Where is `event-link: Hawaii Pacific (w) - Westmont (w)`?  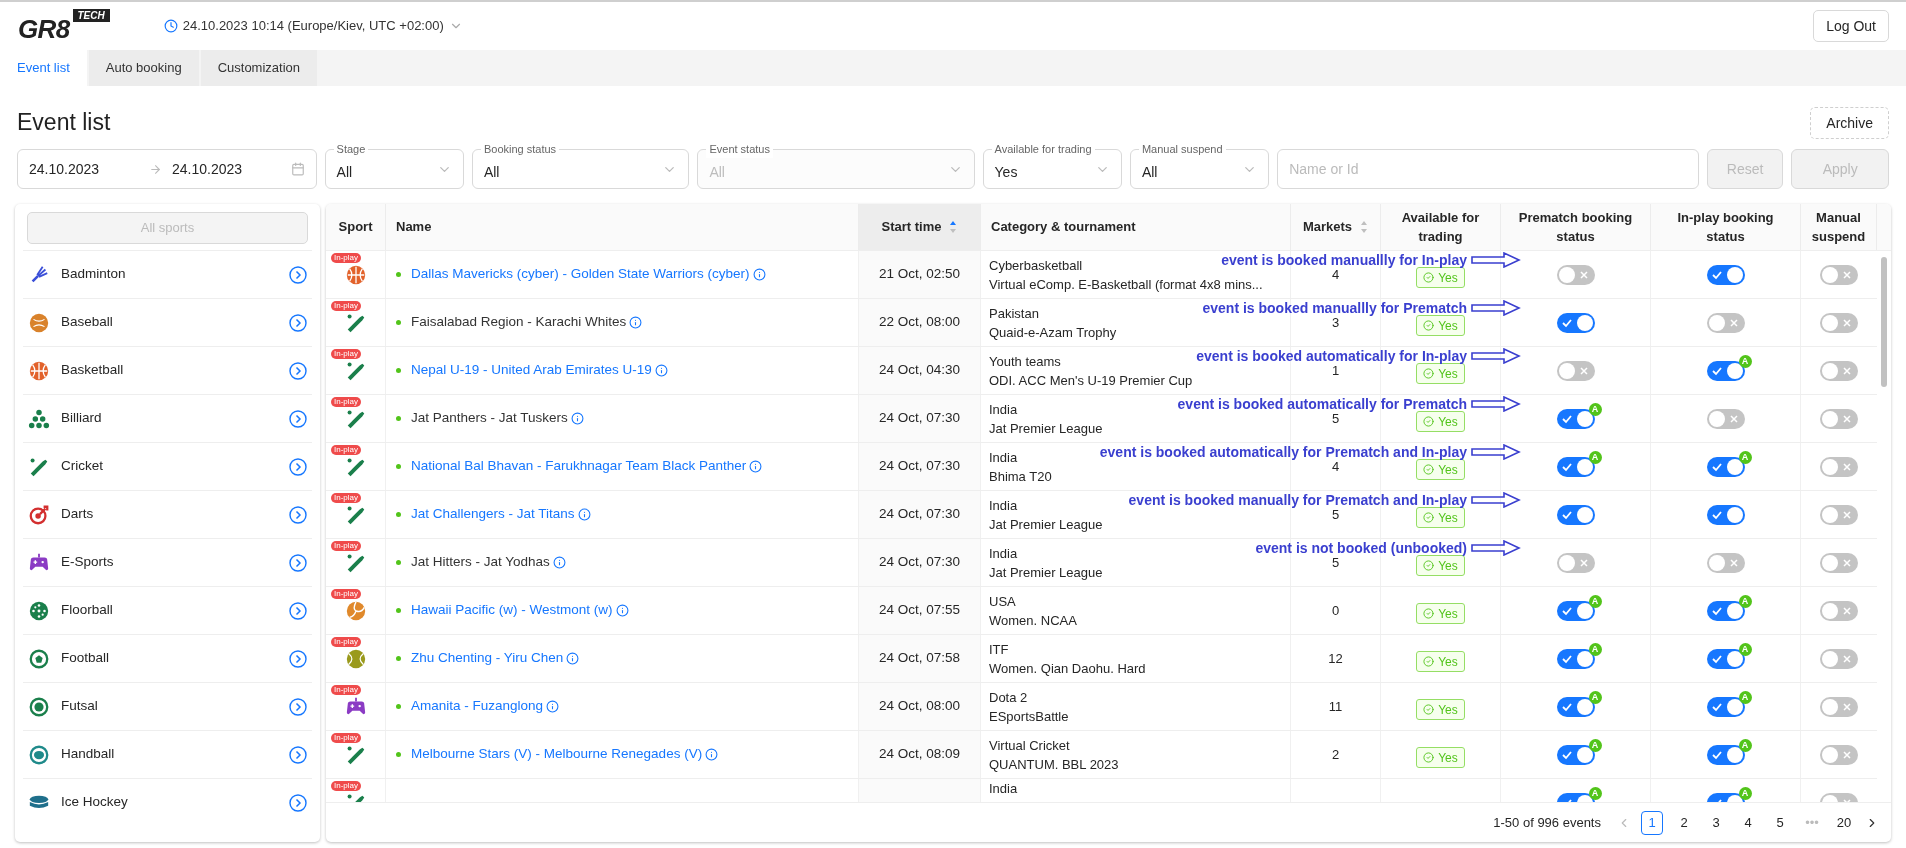 event-link: Hawaii Pacific (w) - Westmont (w) is located at coordinates (512, 610).